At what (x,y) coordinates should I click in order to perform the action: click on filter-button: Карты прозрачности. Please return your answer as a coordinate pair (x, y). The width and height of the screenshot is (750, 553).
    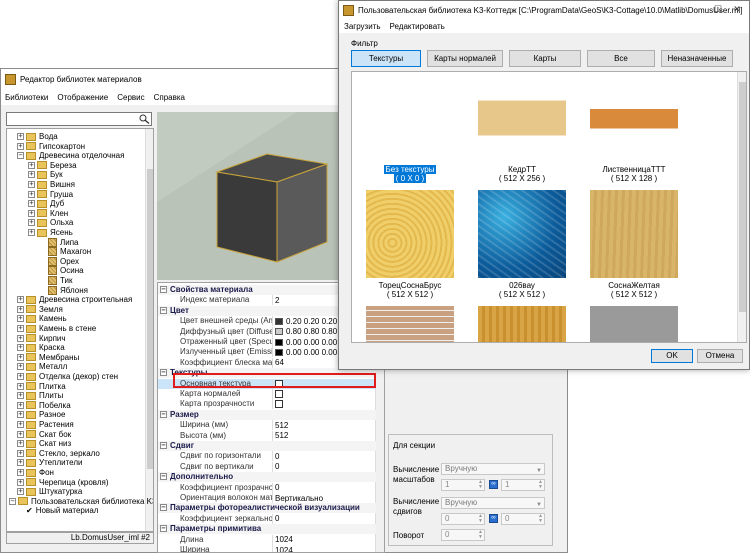
    Looking at the image, I should click on (545, 64).